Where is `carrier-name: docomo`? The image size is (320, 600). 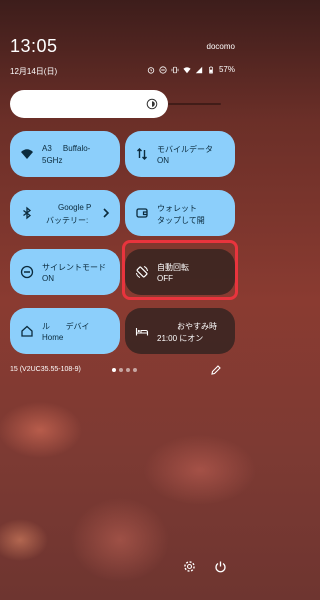 carrier-name: docomo is located at coordinates (220, 46).